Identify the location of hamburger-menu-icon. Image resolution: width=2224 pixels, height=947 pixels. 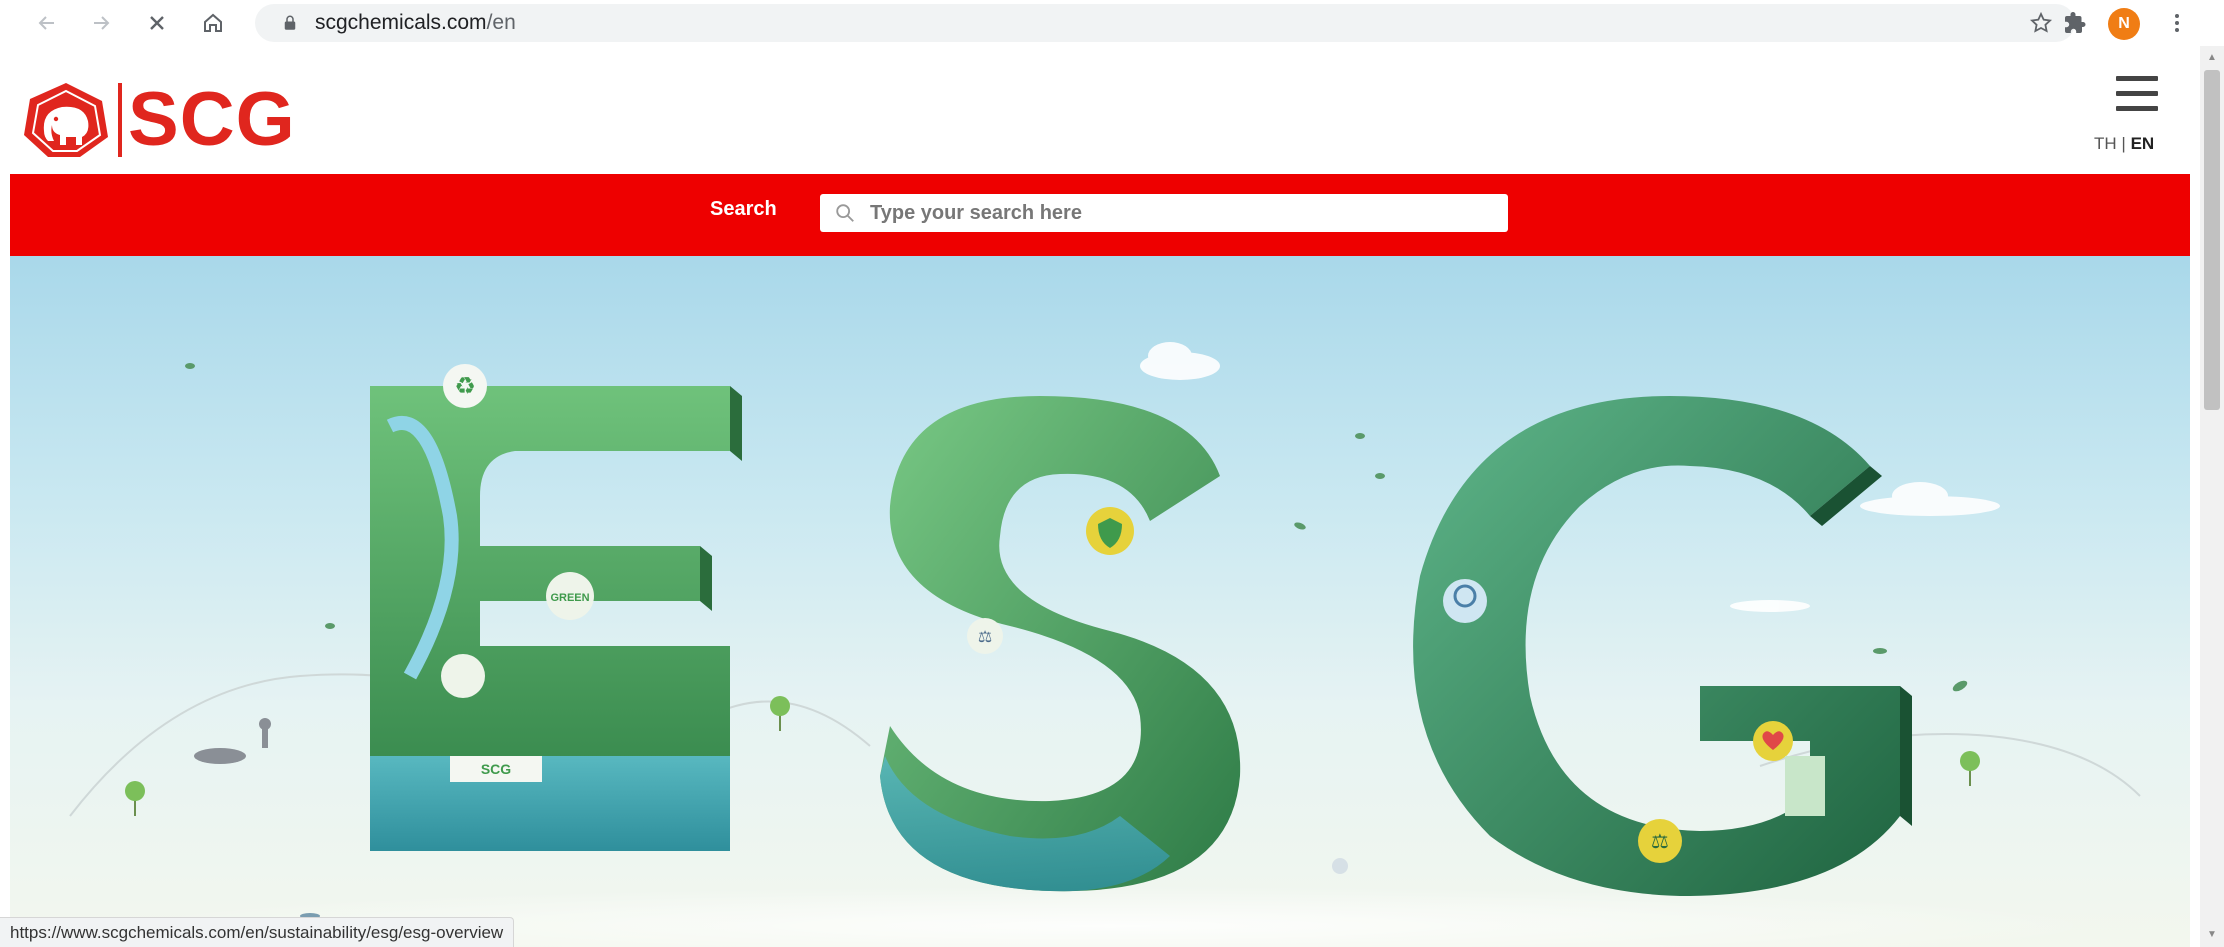
(2137, 96).